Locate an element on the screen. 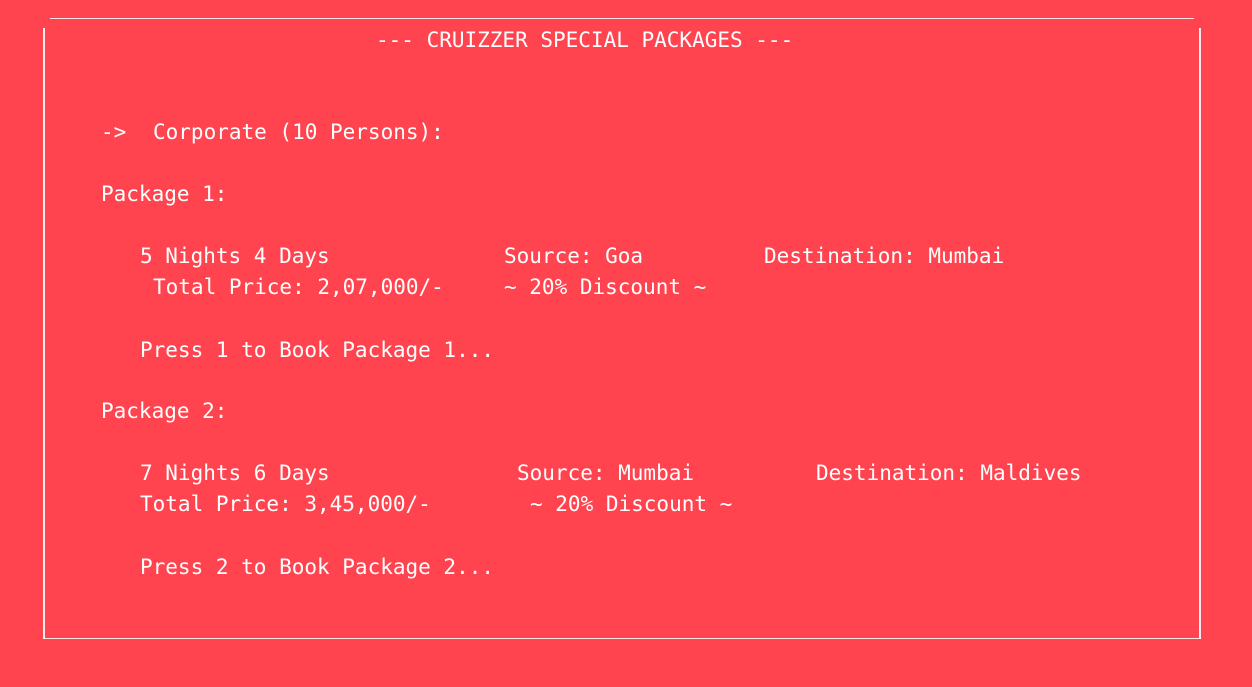  package-1-source: Source: Goa is located at coordinates (574, 256).